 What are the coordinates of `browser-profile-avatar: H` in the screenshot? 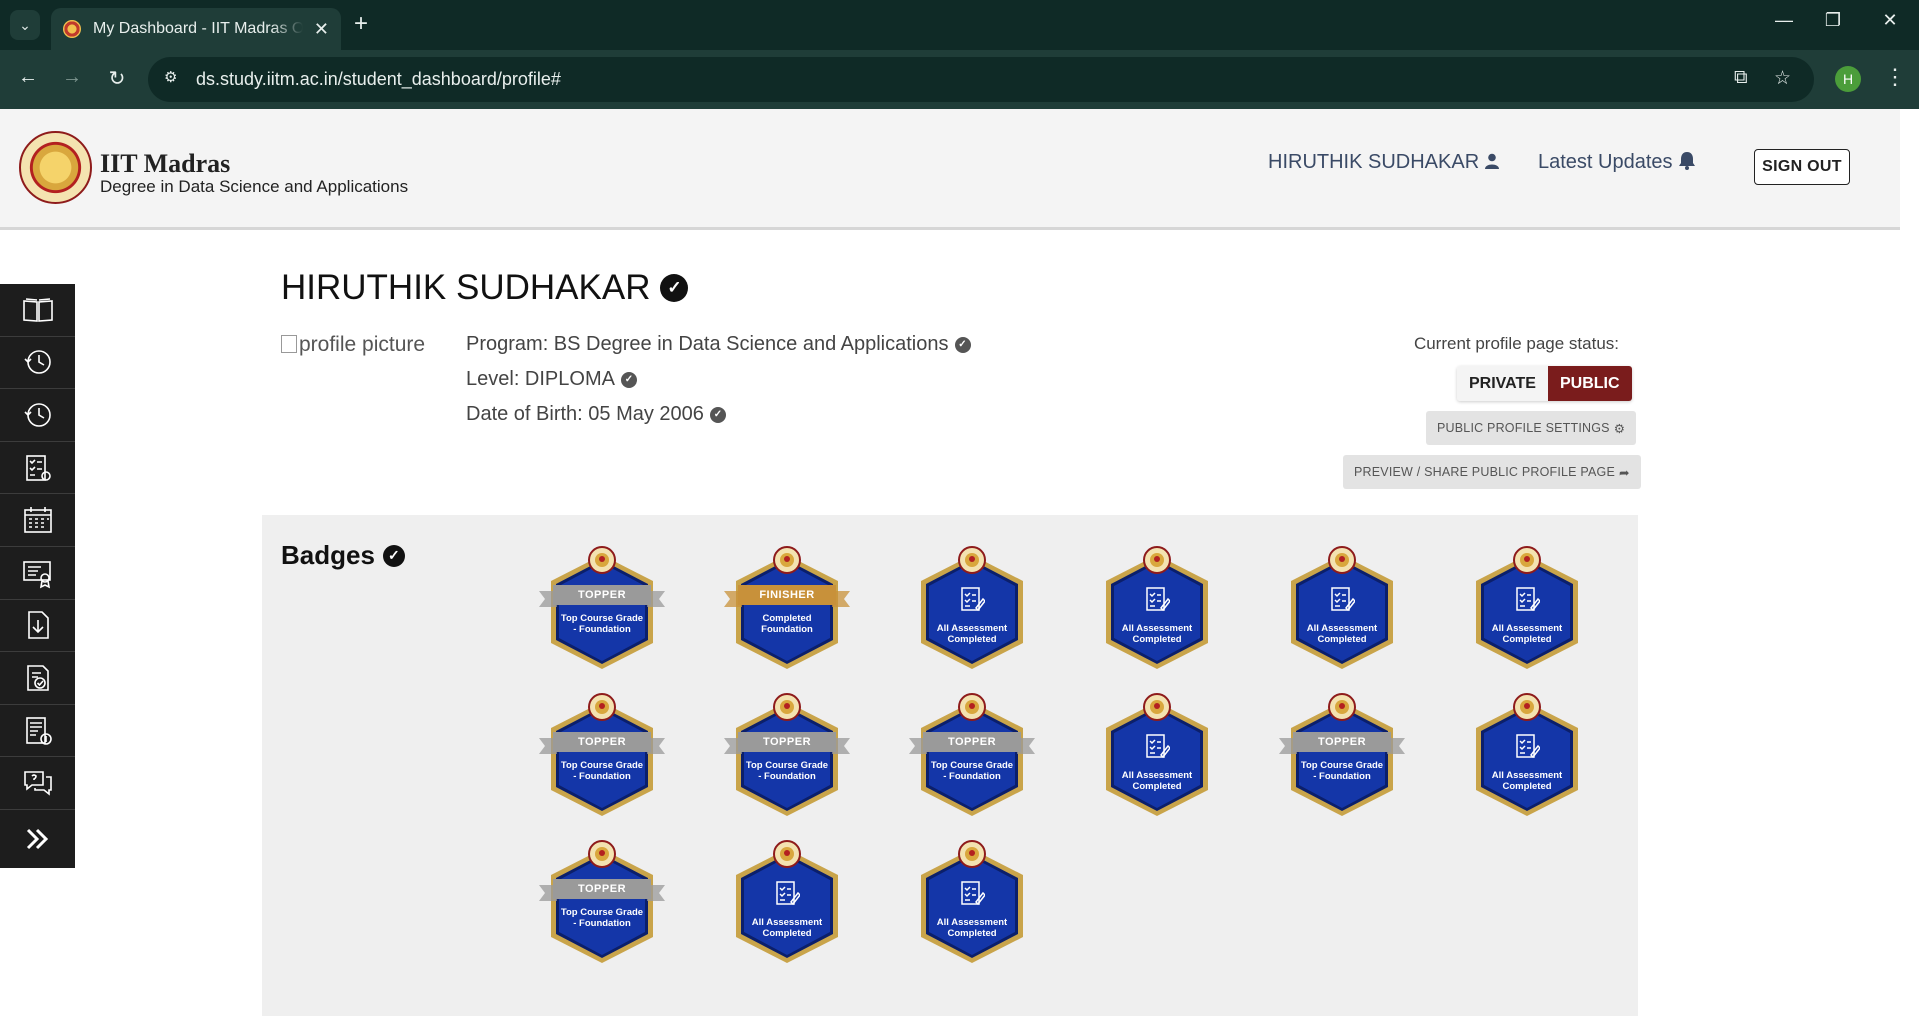 It's located at (1848, 79).